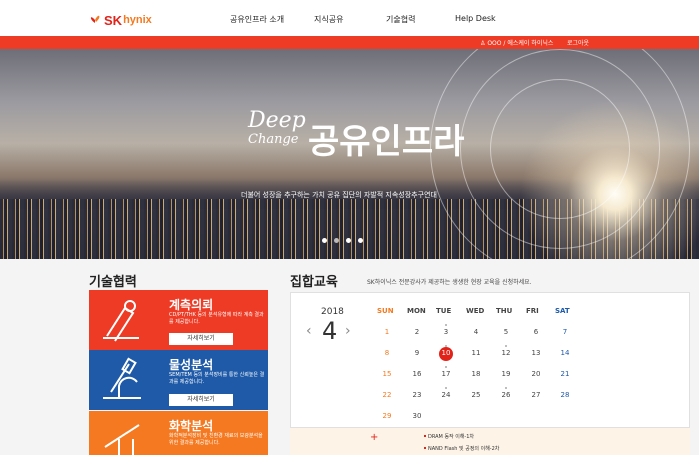 This screenshot has width=699, height=463. Describe the element at coordinates (349, 18) in the screenshot. I see `top-header: SK hynix 공유인프라 소개 지식공유 기술협력 Help Desk` at that location.